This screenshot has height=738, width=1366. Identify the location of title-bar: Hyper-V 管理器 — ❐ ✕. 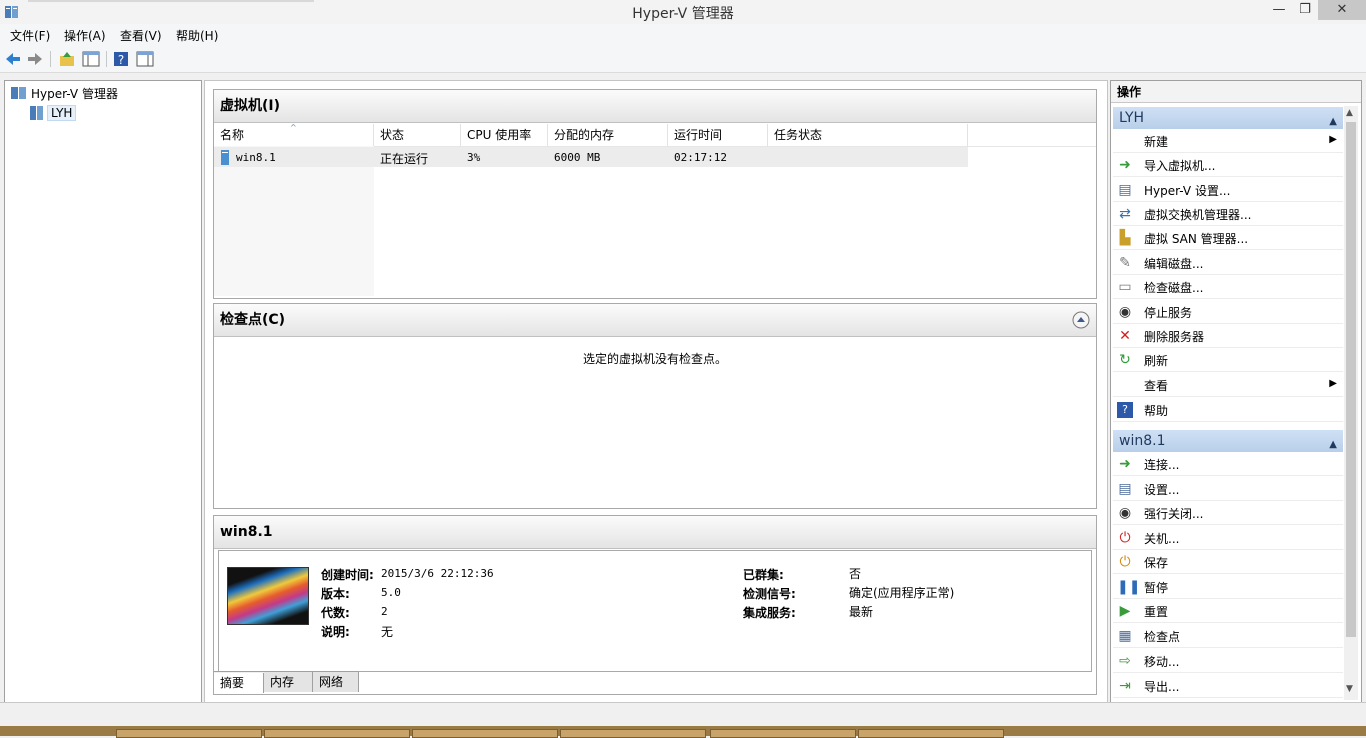
(683, 12).